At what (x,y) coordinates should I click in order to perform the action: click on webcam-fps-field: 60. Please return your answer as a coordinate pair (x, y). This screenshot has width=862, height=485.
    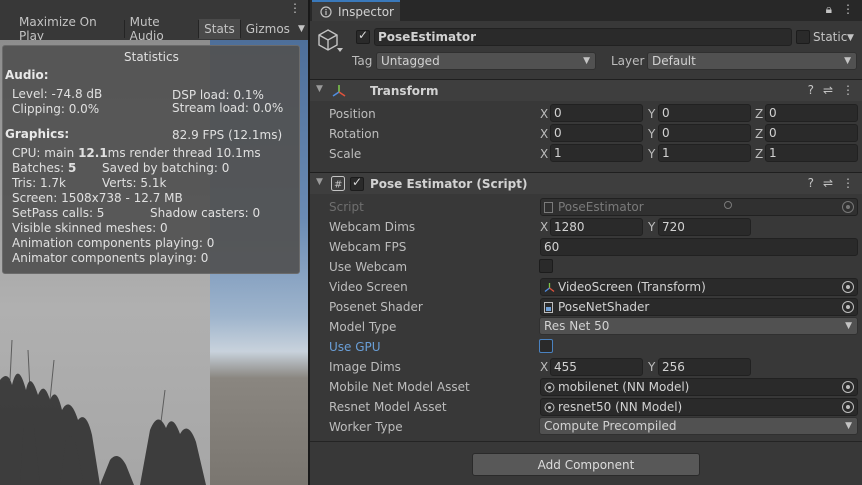
    Looking at the image, I should click on (699, 247).